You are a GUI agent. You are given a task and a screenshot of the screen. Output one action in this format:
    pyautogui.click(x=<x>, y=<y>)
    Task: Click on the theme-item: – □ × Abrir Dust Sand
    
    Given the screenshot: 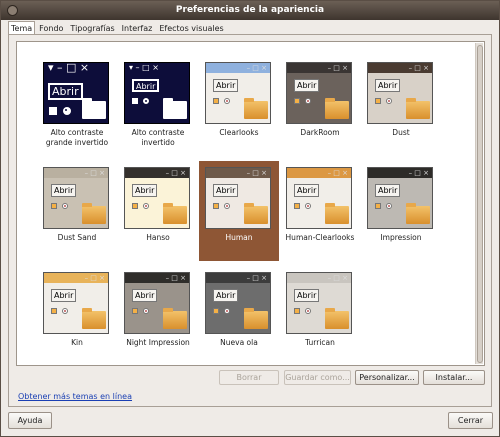 What is the action you would take?
    pyautogui.click(x=77, y=211)
    